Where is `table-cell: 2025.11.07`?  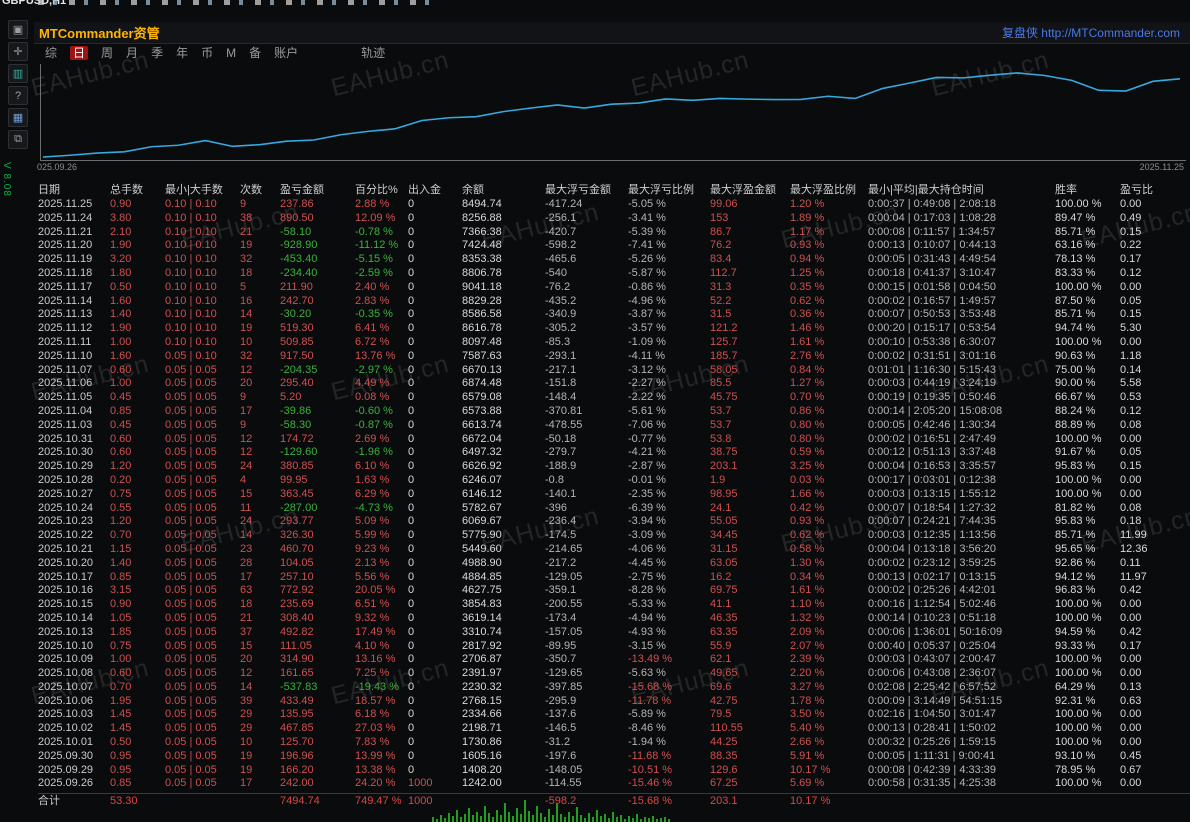 table-cell: 2025.11.07 is located at coordinates (65, 369).